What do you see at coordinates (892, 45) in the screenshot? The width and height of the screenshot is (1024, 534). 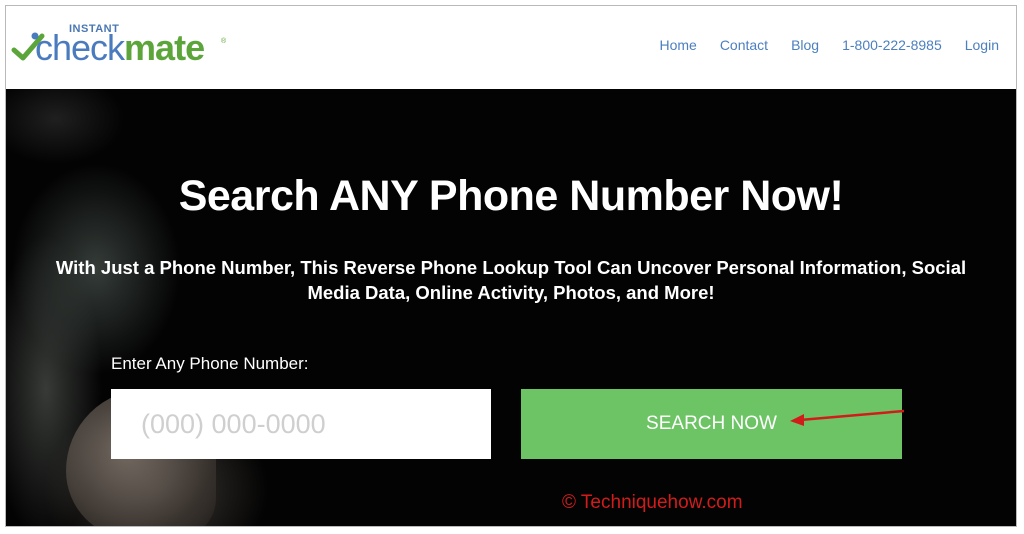 I see `nav-phone-link: 1-800-222-8985` at bounding box center [892, 45].